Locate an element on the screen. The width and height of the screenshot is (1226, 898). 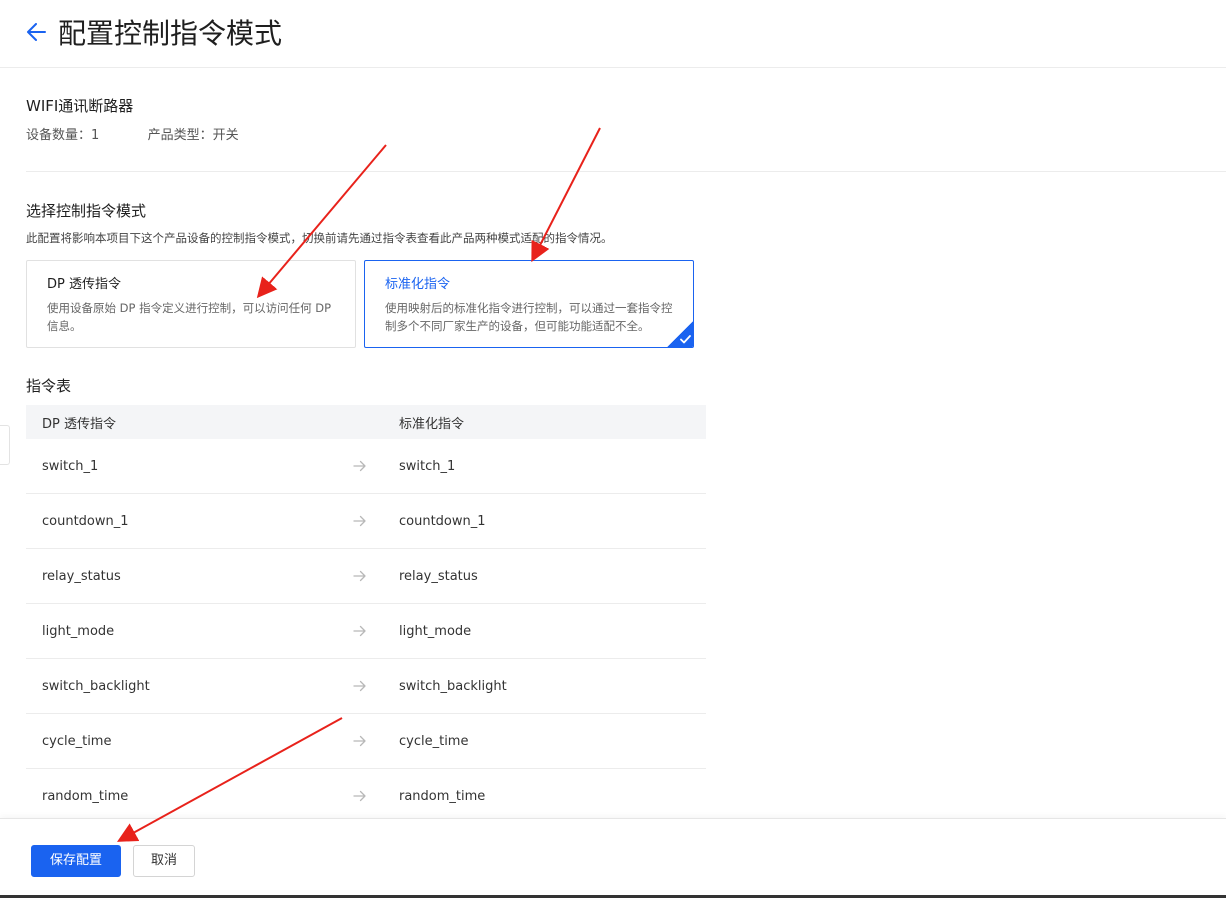
column-header-standard: 标准化指令 is located at coordinates (432, 424).